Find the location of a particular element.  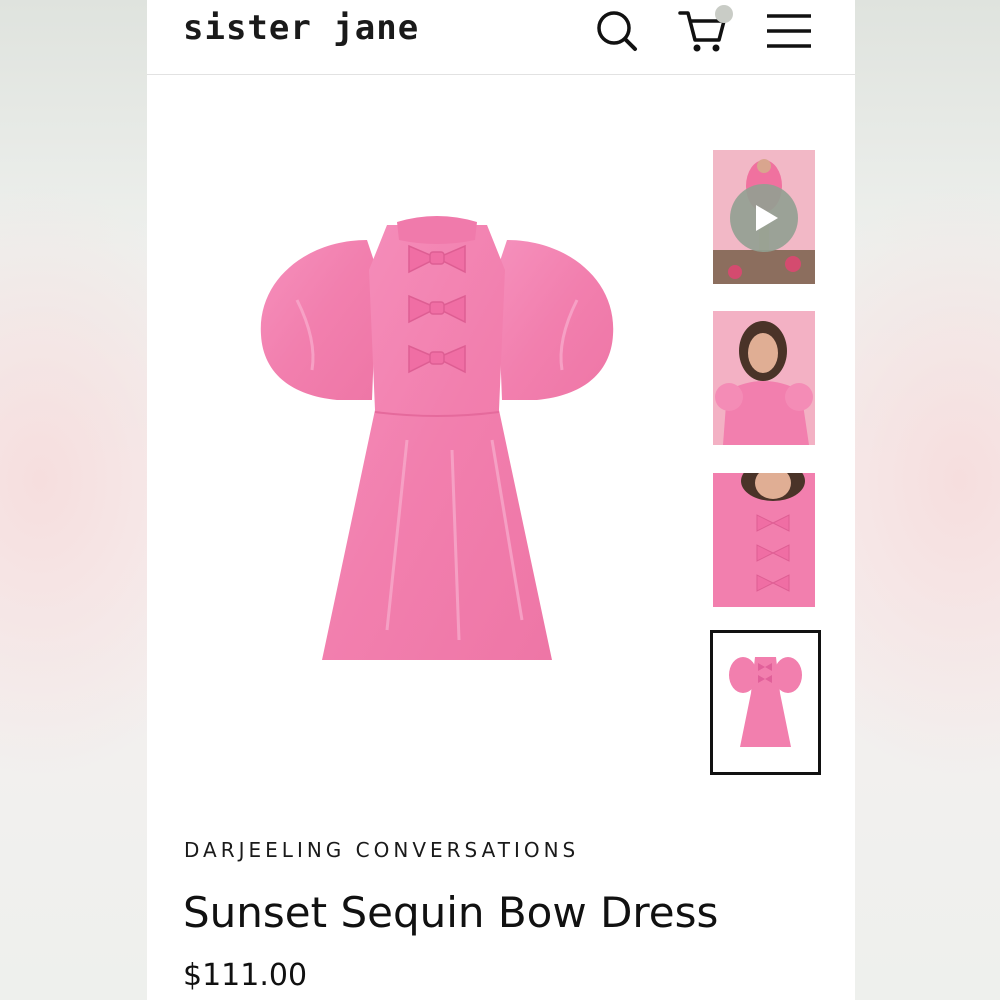

product-price: $111.00 is located at coordinates (245, 975).